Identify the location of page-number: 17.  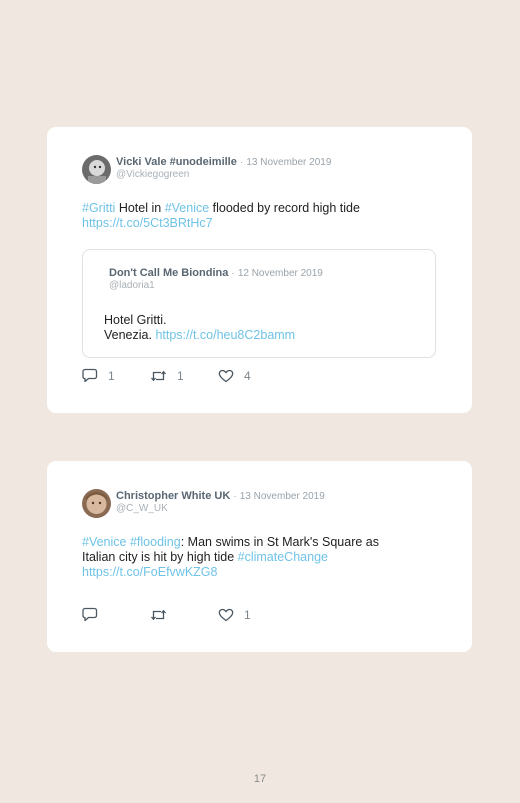
(260, 779).